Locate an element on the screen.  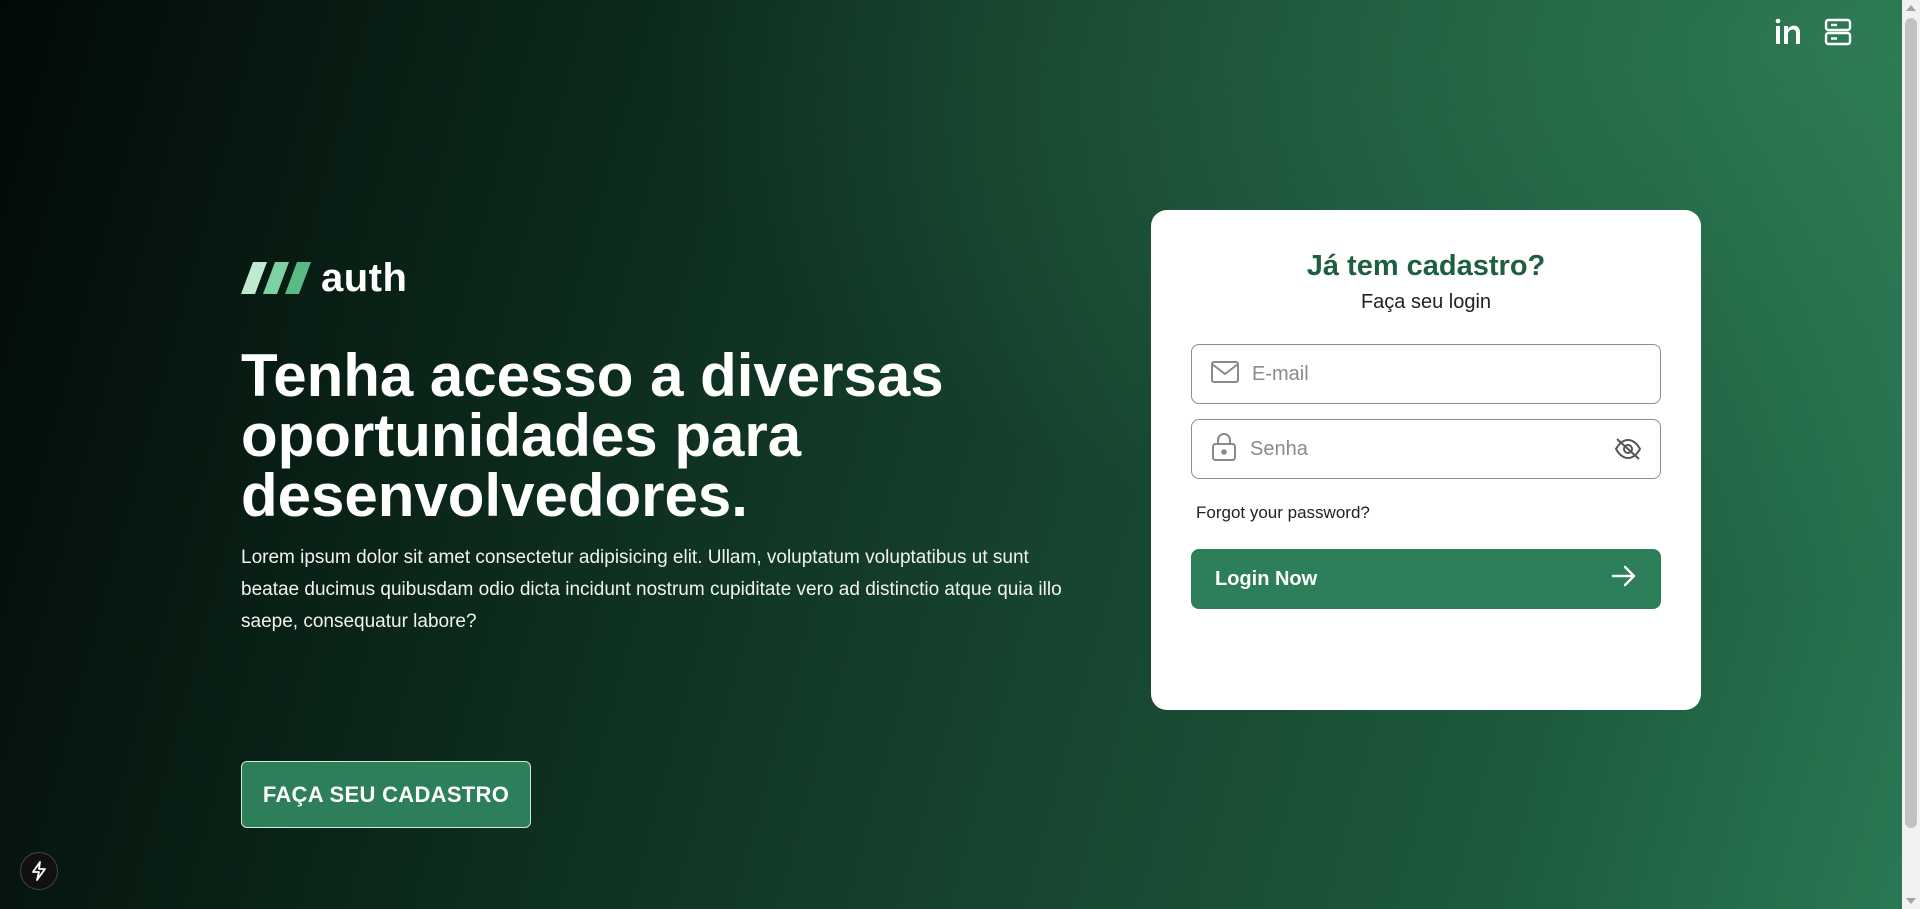
email-field is located at coordinates (1426, 374).